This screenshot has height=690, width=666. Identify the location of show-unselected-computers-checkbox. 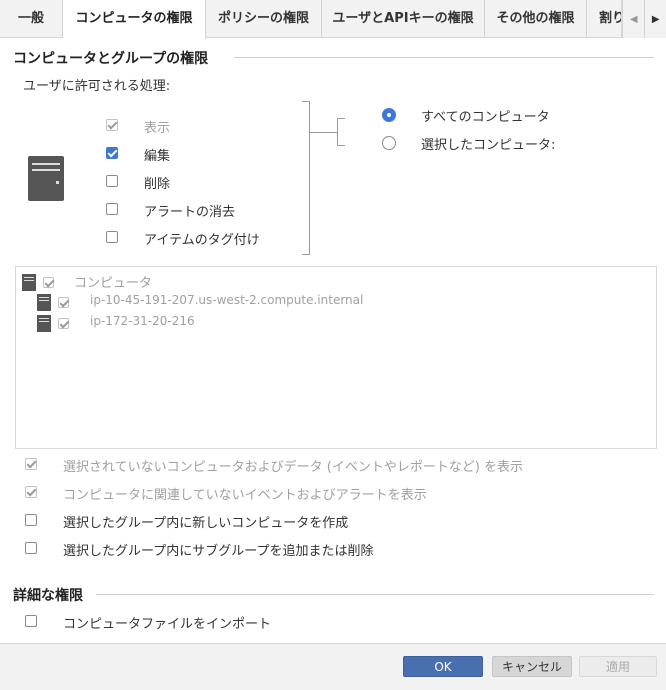
(31, 464).